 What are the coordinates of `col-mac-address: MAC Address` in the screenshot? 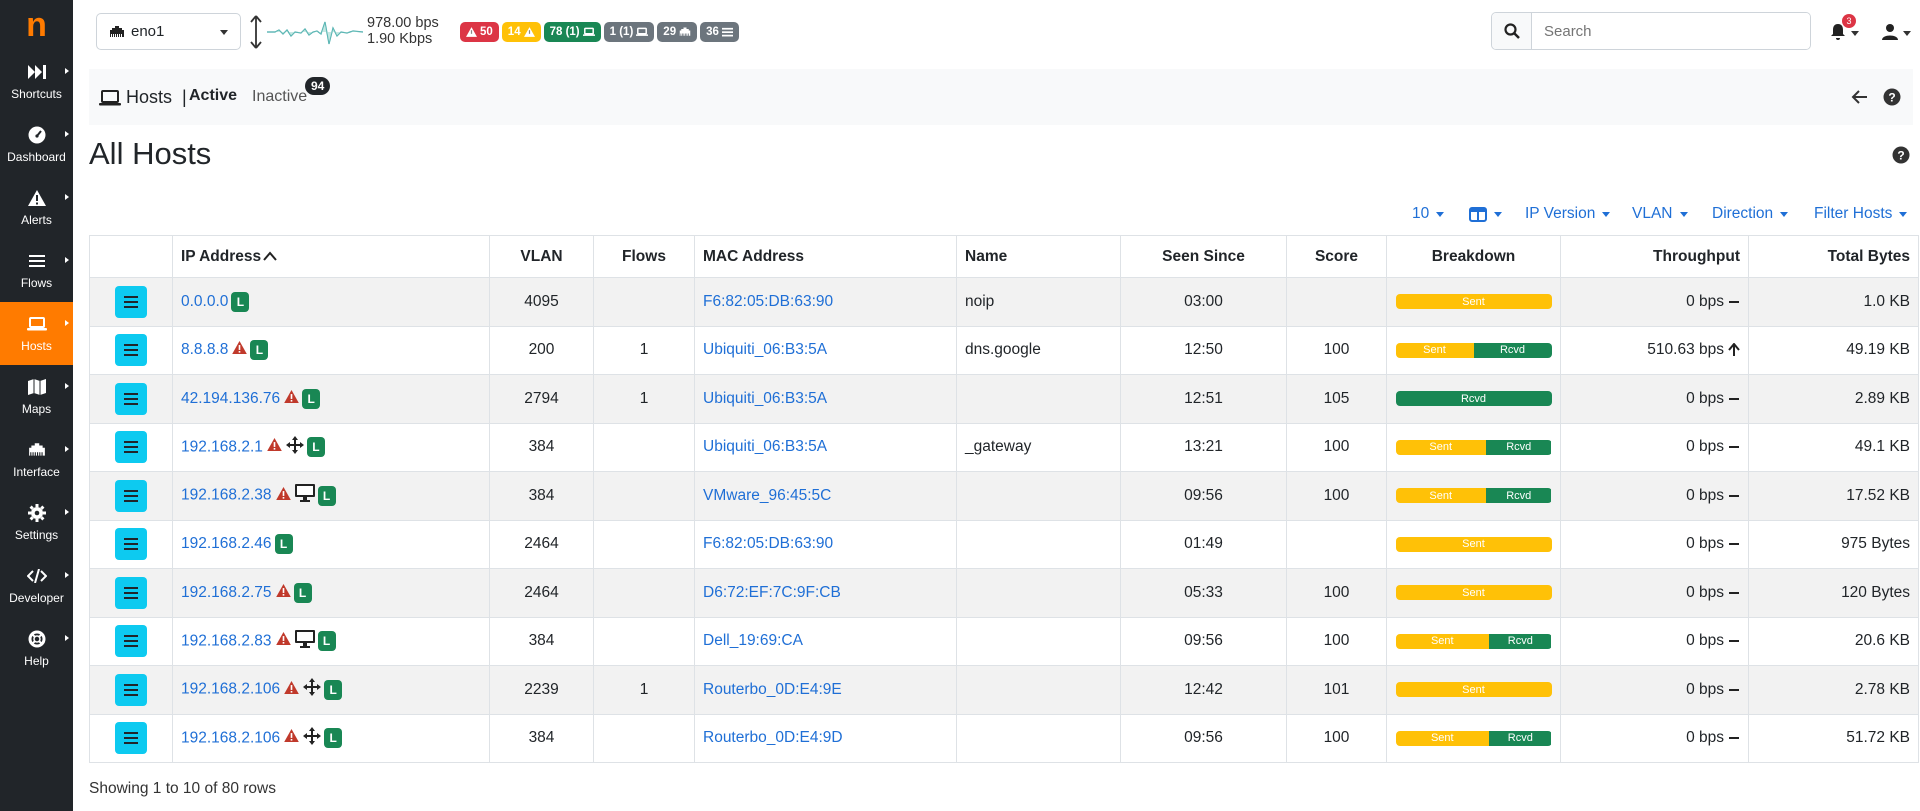 It's located at (825, 256).